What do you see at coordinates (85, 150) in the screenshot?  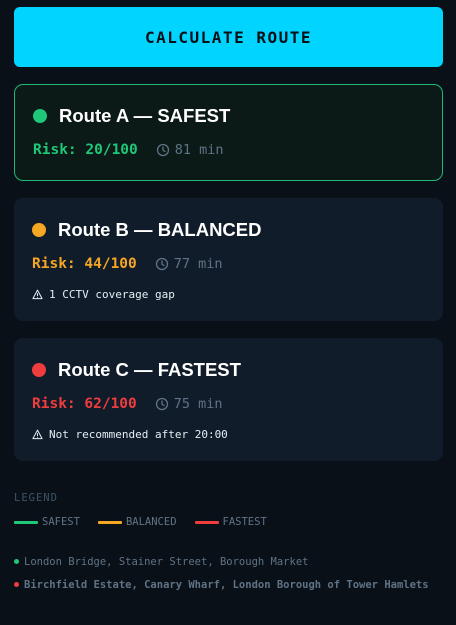 I see `risk-score: Risk: 20/100` at bounding box center [85, 150].